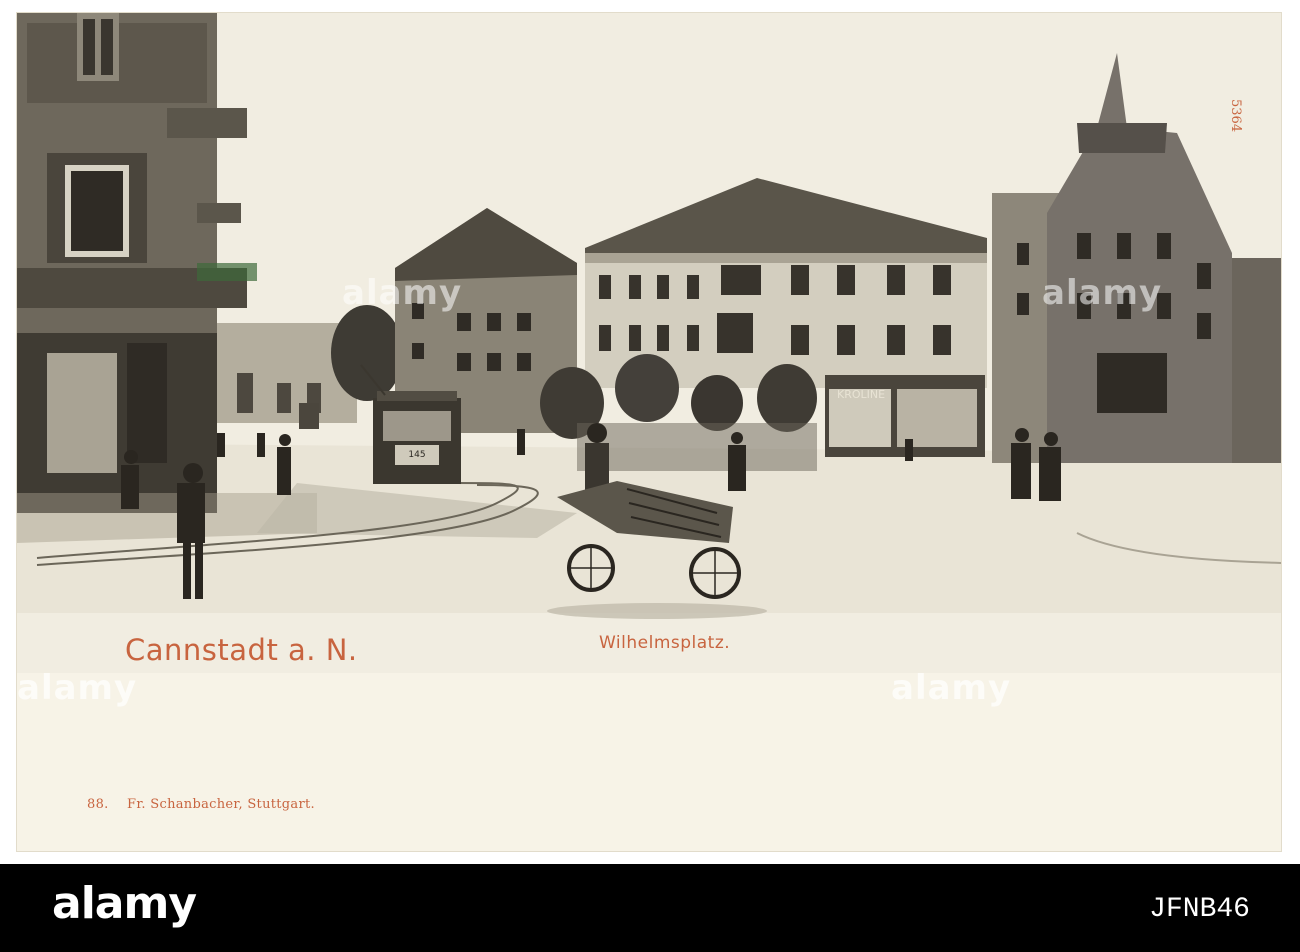 This screenshot has height=952, width=1300. I want to click on stock-footer-bar: alamy JFNB46, so click(650, 908).